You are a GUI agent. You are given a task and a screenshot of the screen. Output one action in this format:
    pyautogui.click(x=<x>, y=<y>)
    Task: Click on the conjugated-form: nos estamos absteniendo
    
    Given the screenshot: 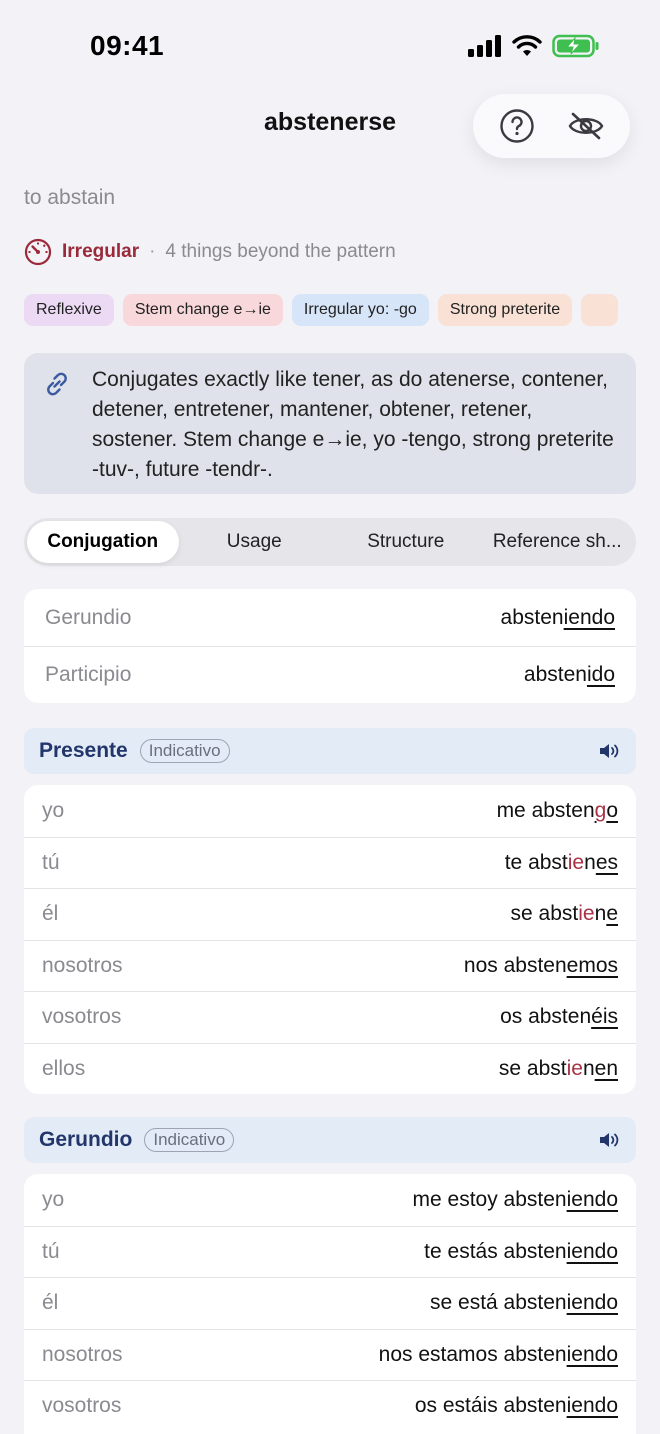 What is the action you would take?
    pyautogui.click(x=498, y=1355)
    